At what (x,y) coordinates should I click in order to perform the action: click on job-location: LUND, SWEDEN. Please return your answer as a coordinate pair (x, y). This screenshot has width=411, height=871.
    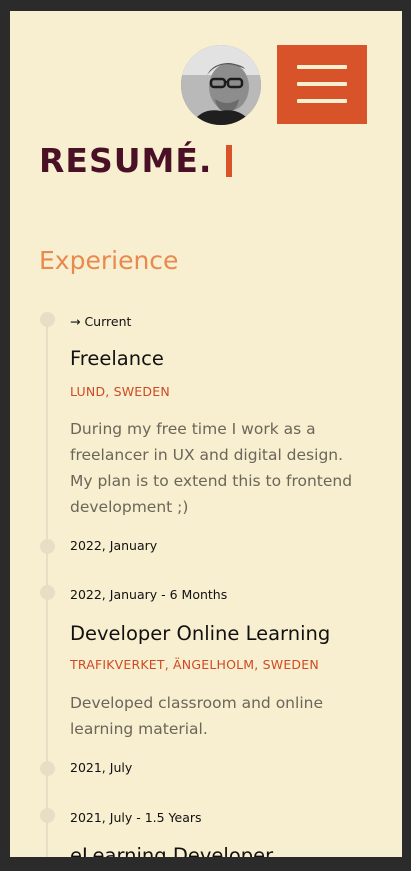
    Looking at the image, I should click on (120, 391).